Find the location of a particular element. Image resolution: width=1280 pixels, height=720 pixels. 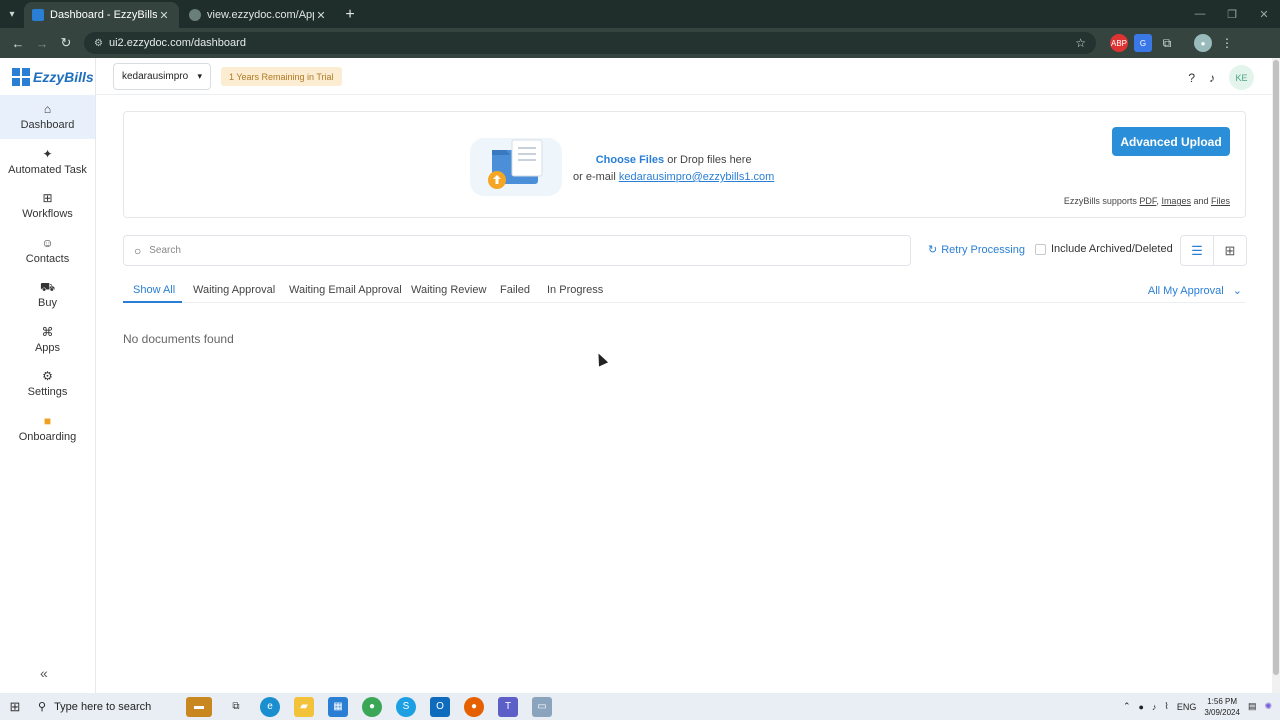

reload-icon: ↻ is located at coordinates (66, 43).